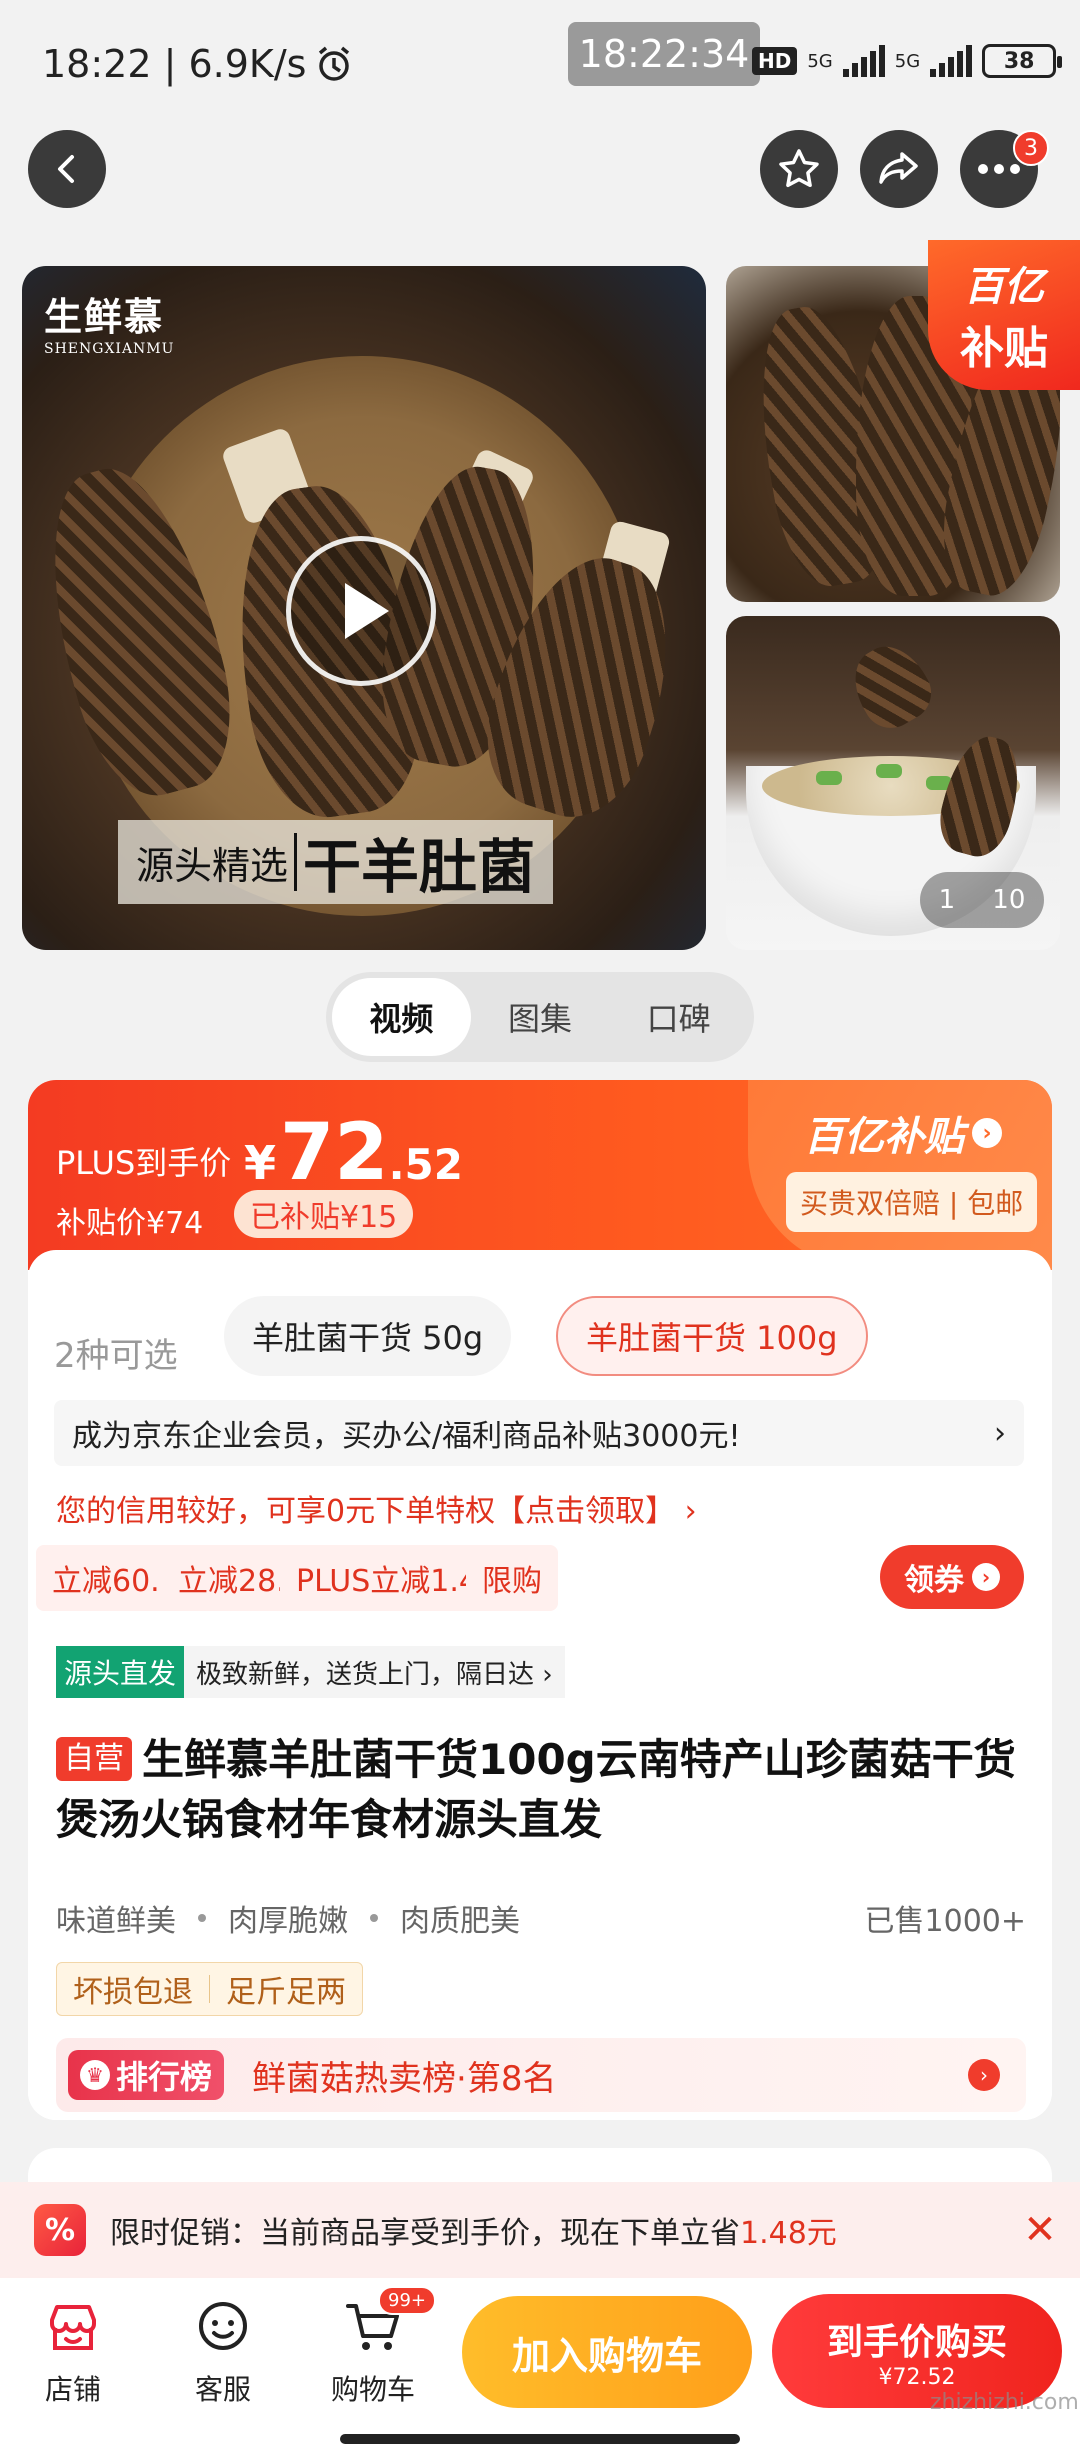 This screenshot has height=2460, width=1080. I want to click on service-label: 客服, so click(222, 2389).